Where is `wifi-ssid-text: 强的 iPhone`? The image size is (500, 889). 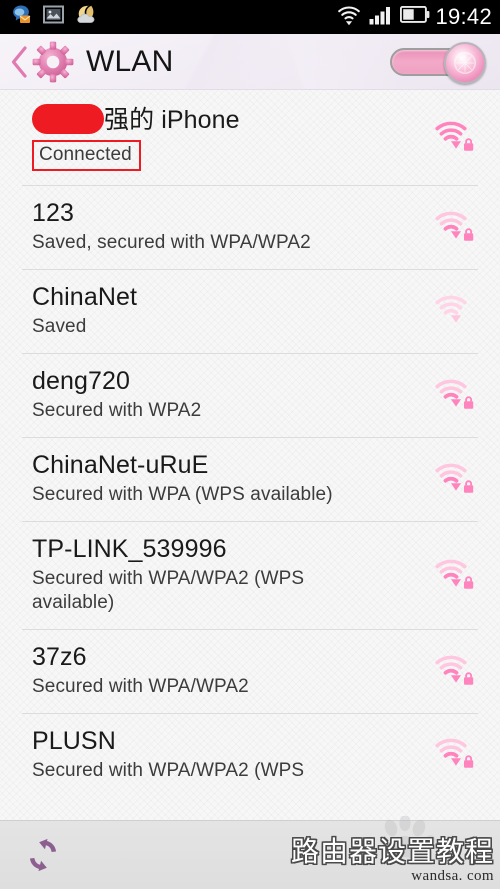
wifi-ssid-text: 强的 iPhone is located at coordinates (172, 120).